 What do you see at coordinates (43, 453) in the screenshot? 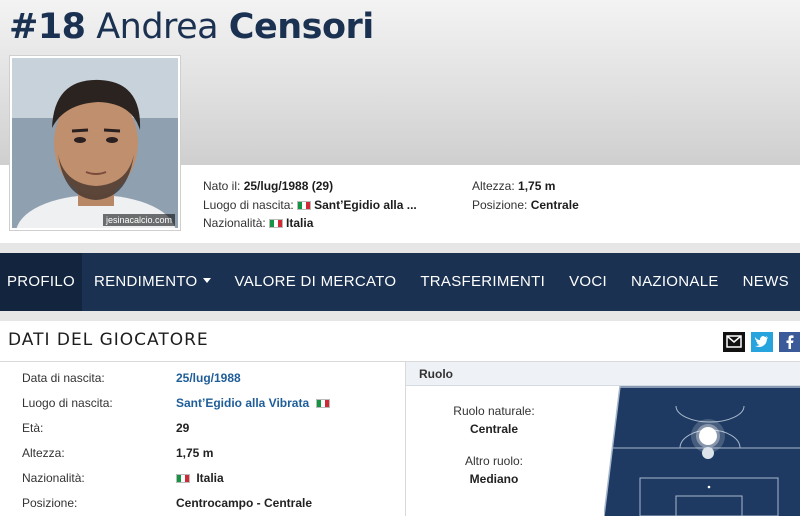
I see `detail-label: Altezza:` at bounding box center [43, 453].